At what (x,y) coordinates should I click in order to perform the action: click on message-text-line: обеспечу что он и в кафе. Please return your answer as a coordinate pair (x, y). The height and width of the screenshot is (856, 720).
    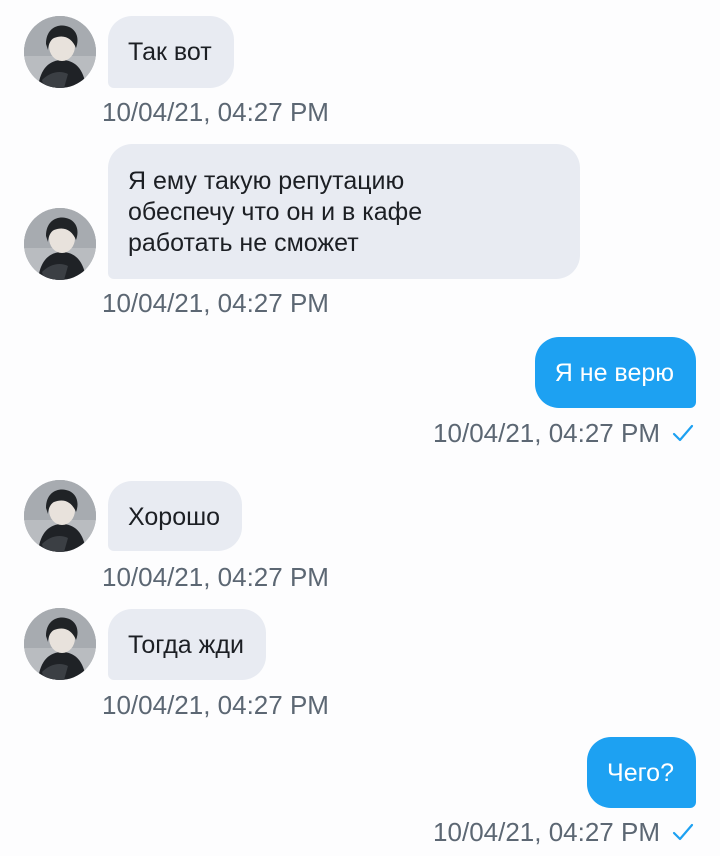
    Looking at the image, I should click on (275, 212).